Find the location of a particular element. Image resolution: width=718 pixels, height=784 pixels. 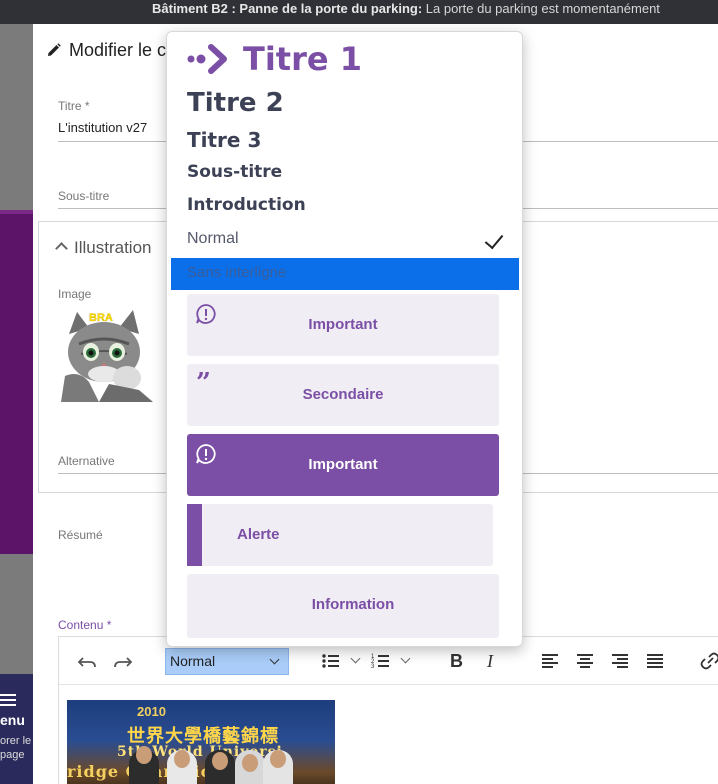

alternative-input: Alternative is located at coordinates (86, 461).